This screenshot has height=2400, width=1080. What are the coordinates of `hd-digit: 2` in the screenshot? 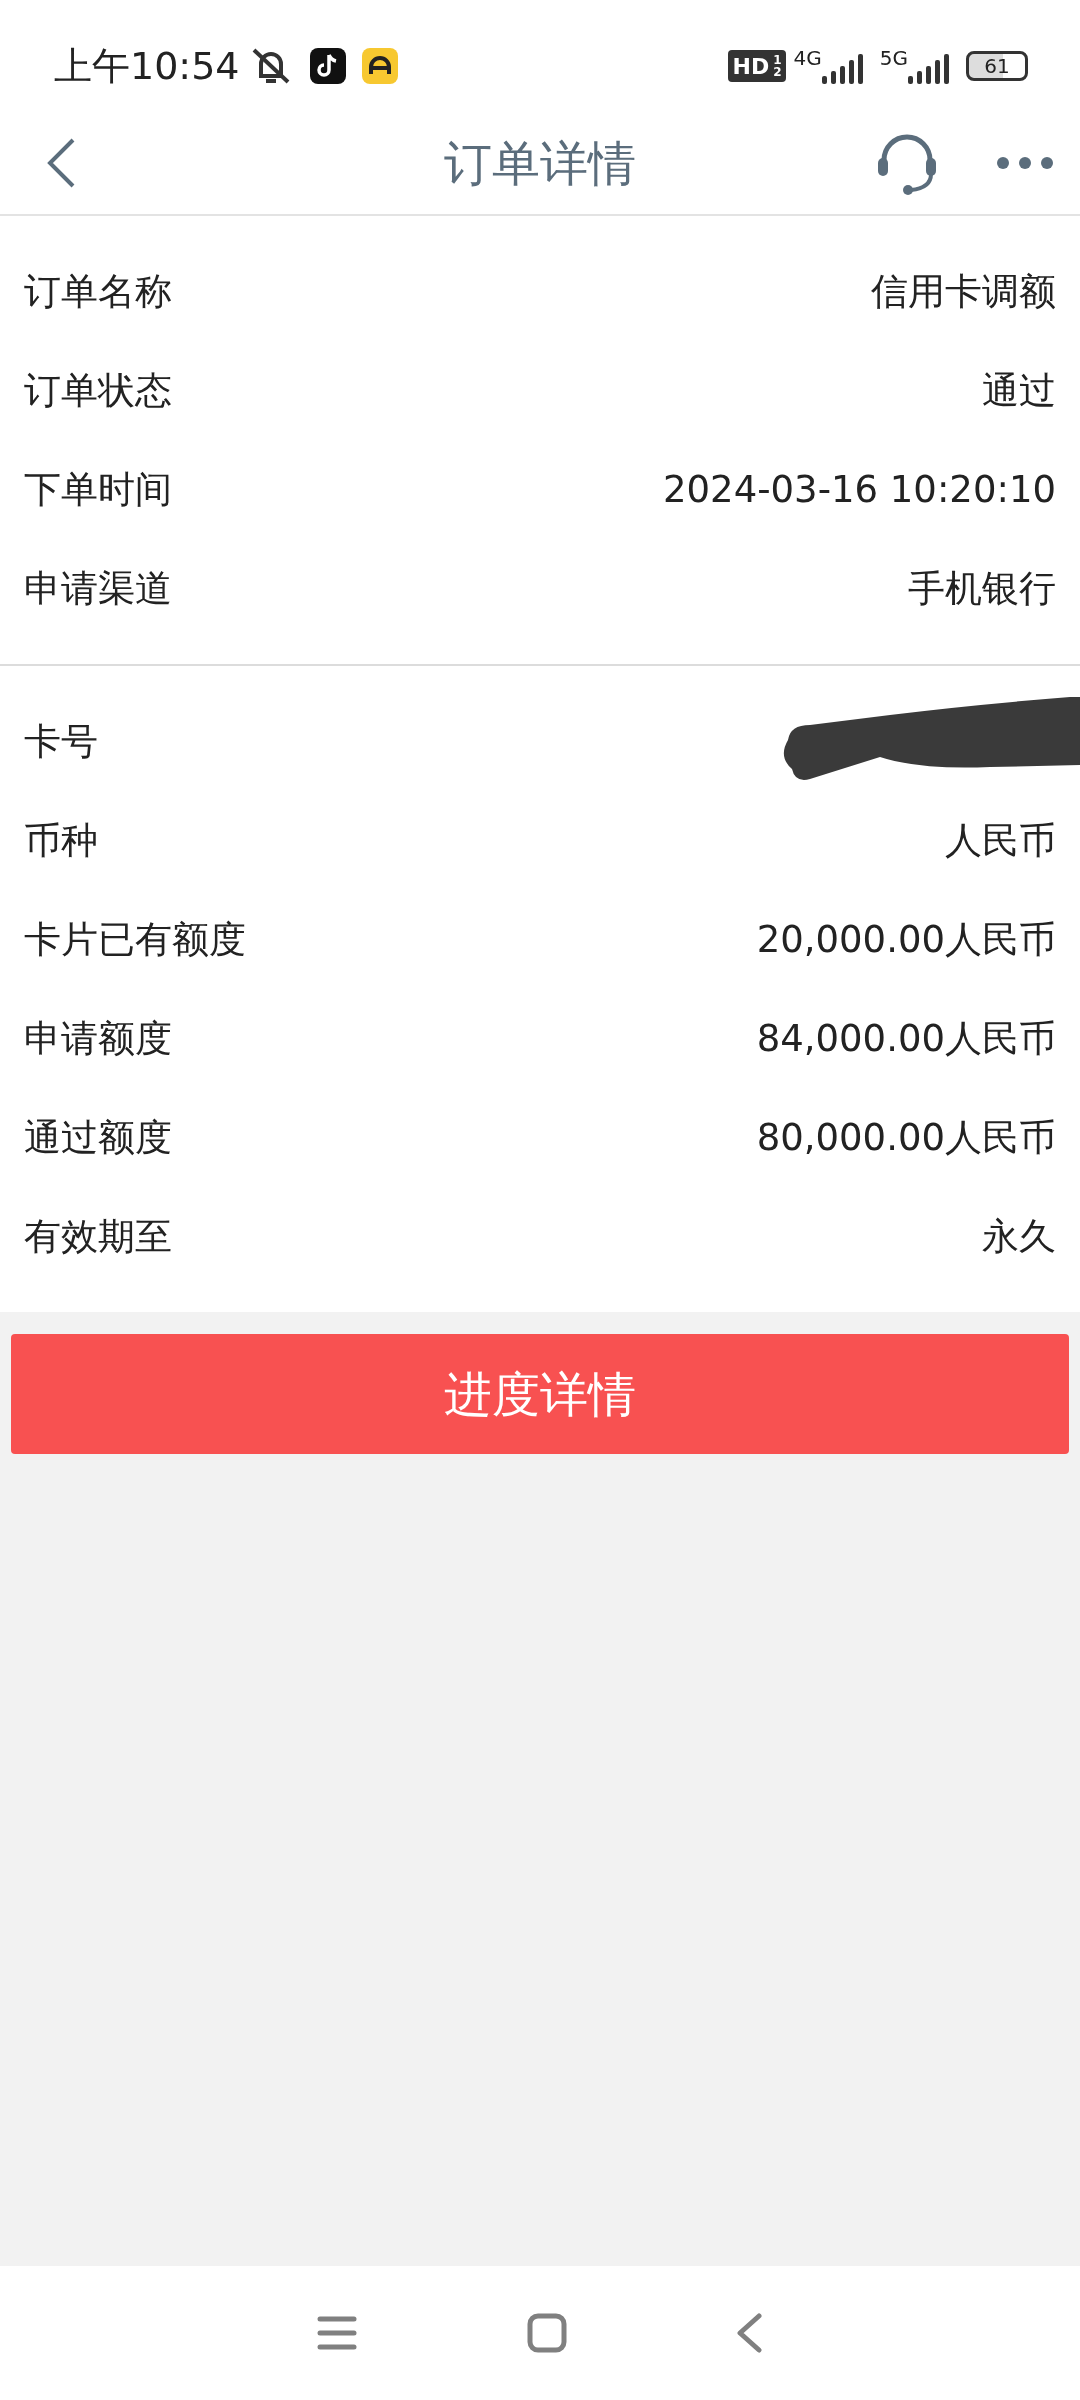 It's located at (777, 72).